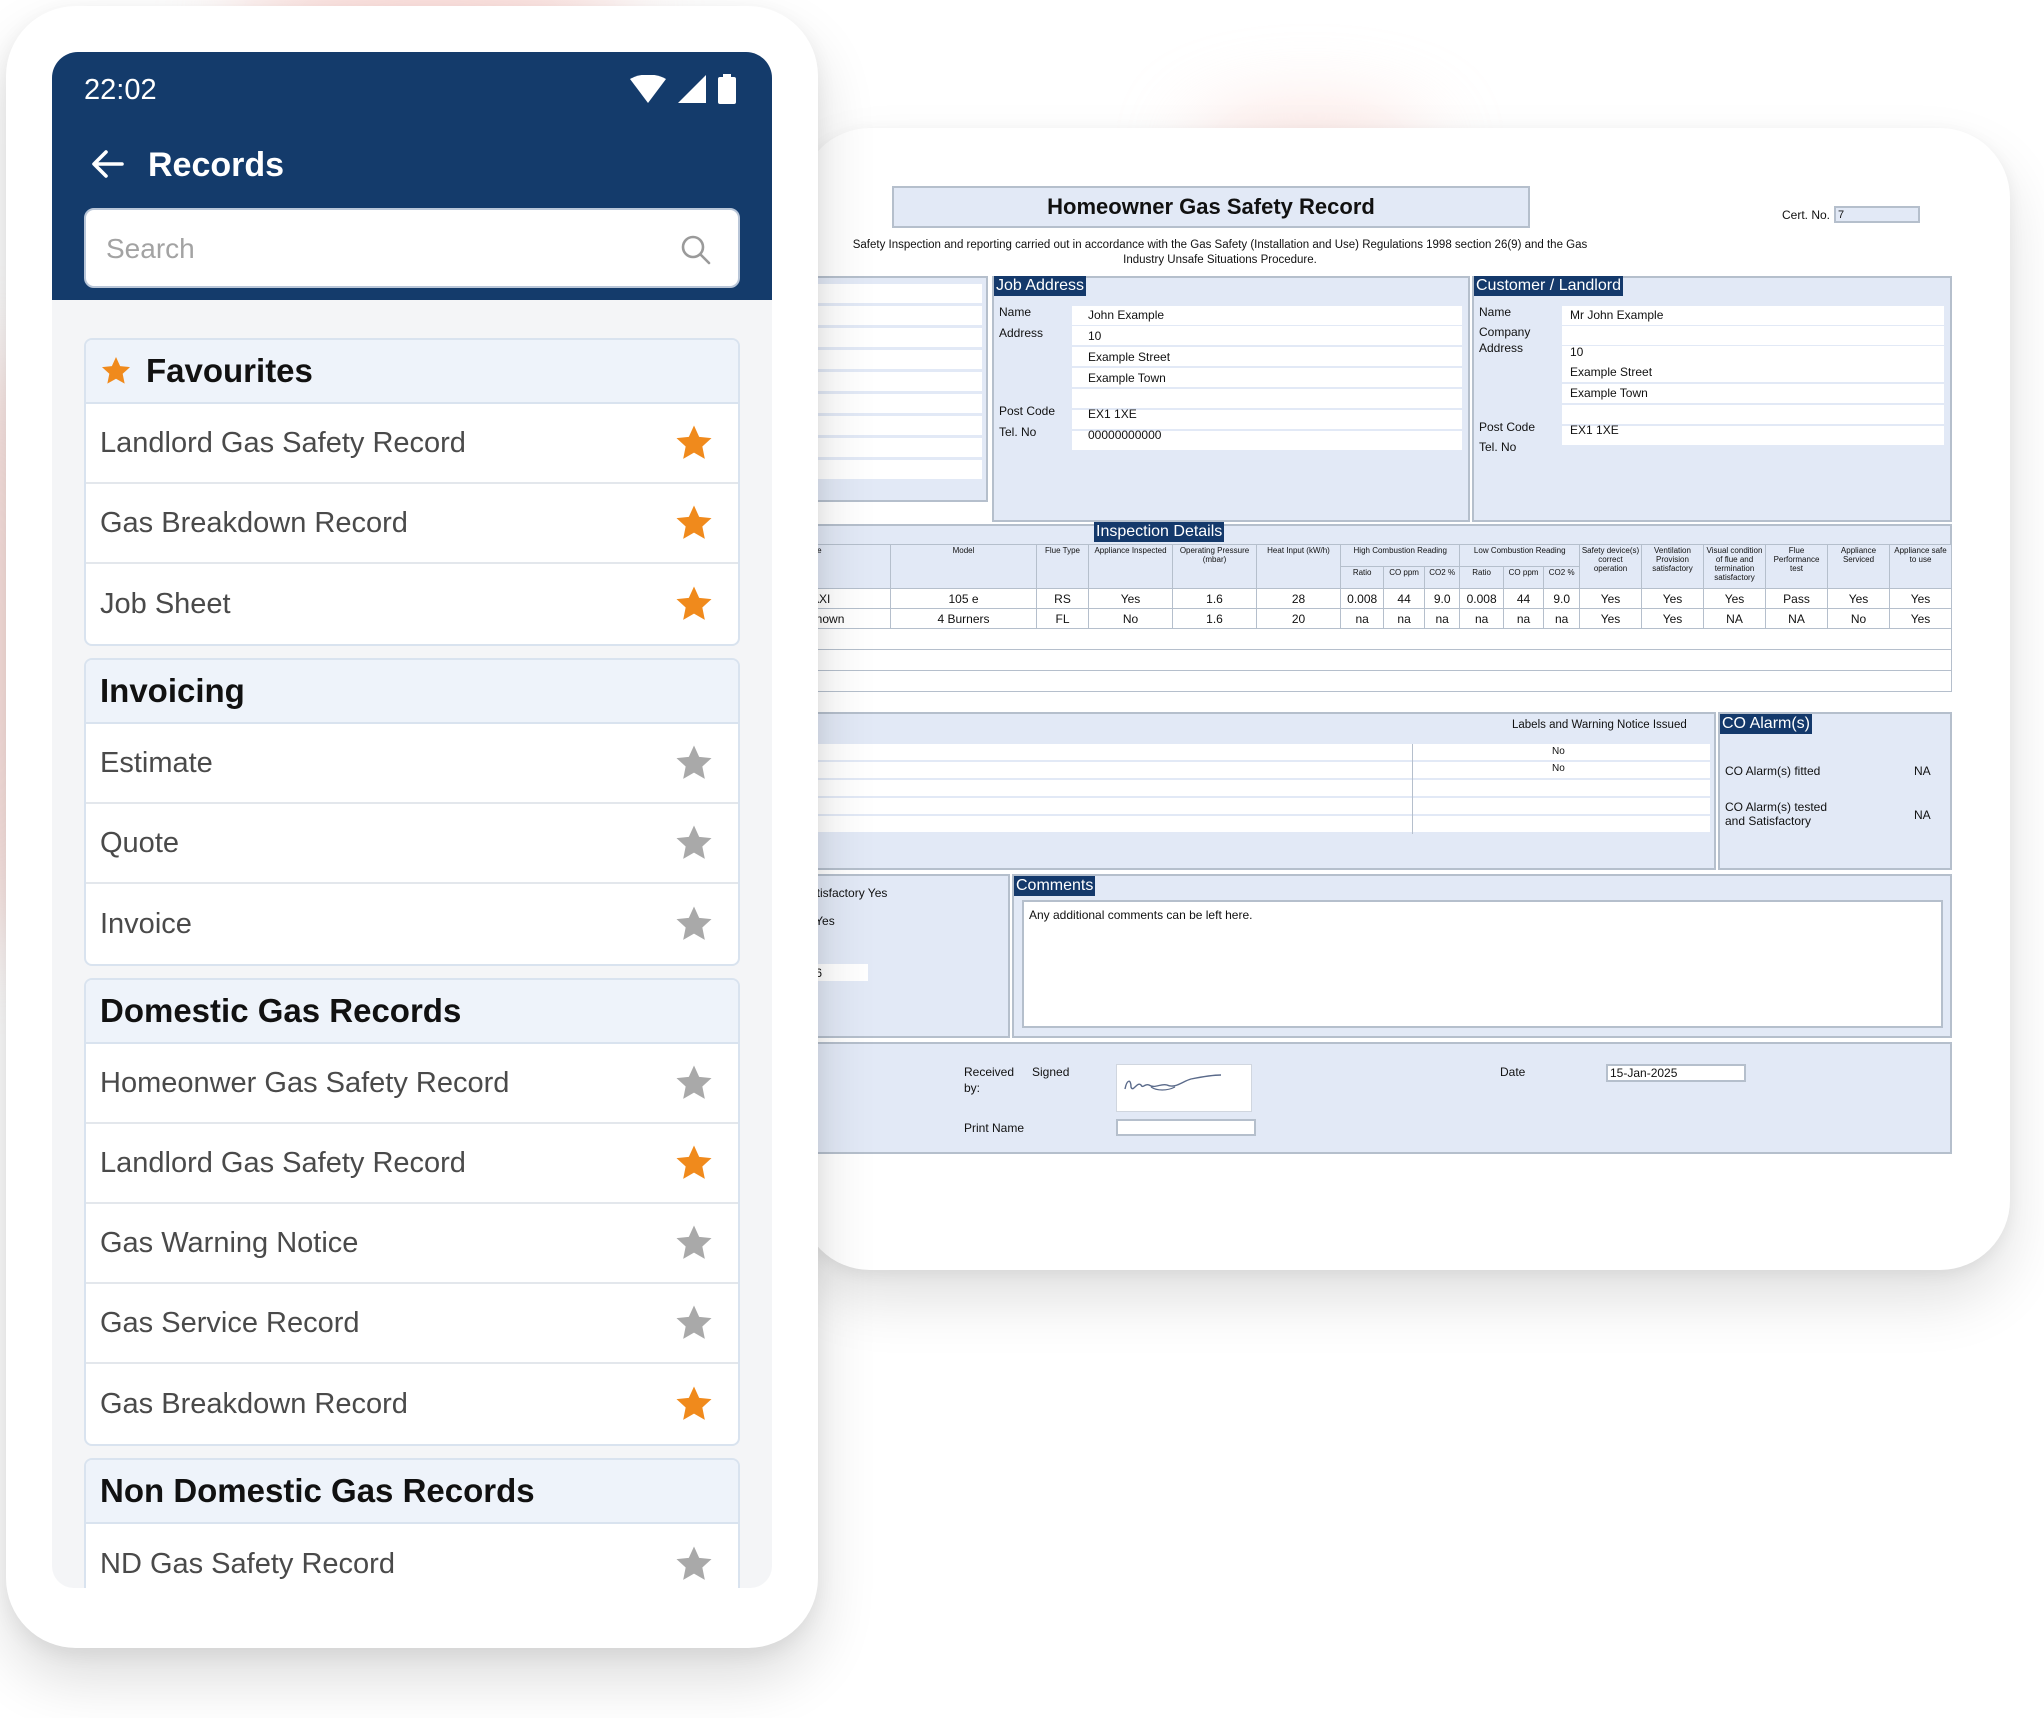 This screenshot has width=2044, height=1718. What do you see at coordinates (1062, 566) in the screenshot?
I see `col-flue-type: Flue Type` at bounding box center [1062, 566].